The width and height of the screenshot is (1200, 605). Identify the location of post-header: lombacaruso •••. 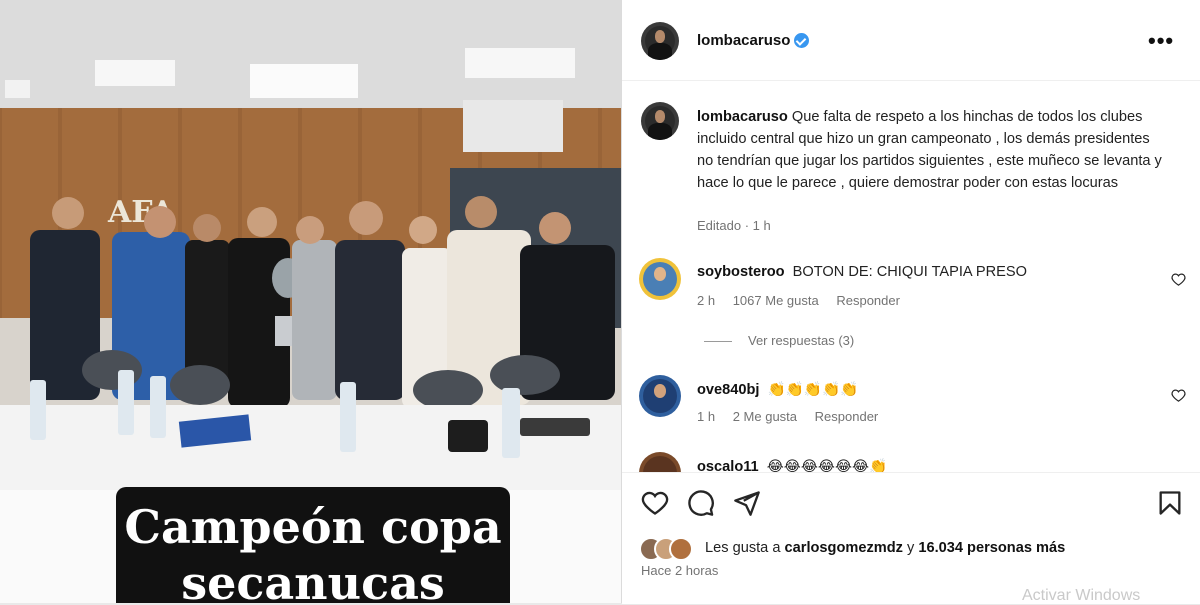
(911, 40).